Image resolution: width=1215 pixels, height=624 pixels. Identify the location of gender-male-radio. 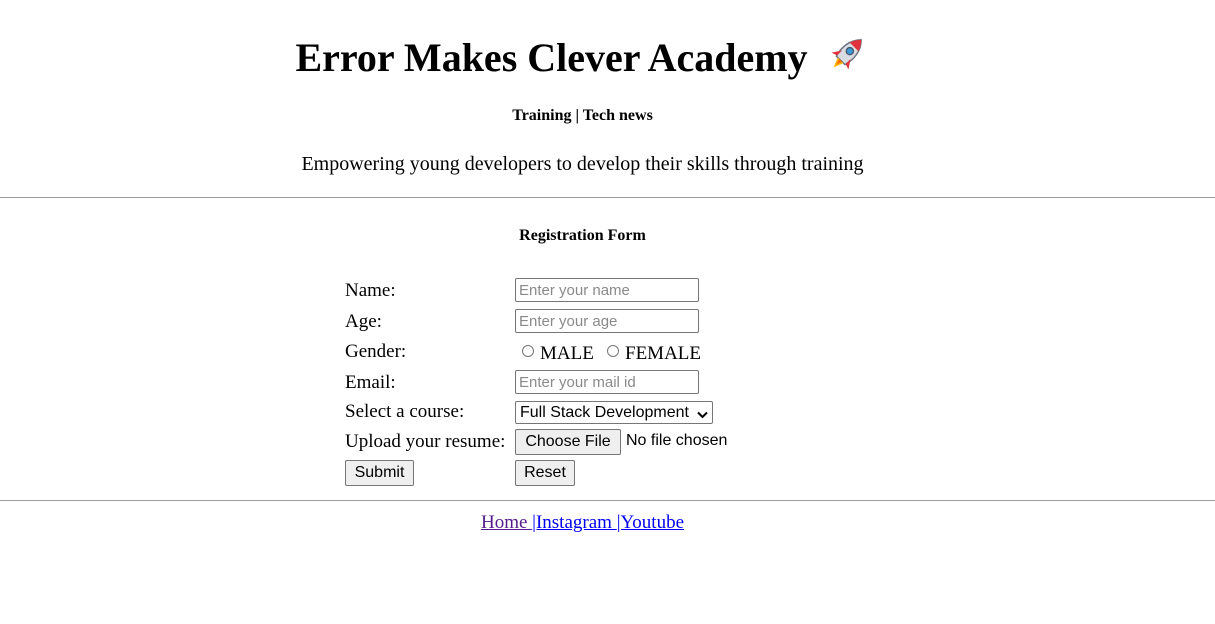
(528, 351).